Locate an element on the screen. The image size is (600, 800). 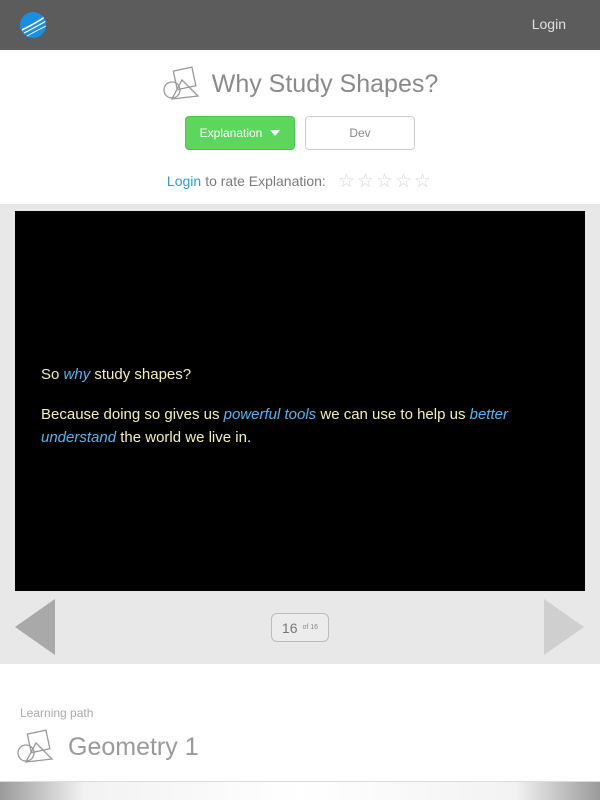
pager-total: of 16 is located at coordinates (310, 627).